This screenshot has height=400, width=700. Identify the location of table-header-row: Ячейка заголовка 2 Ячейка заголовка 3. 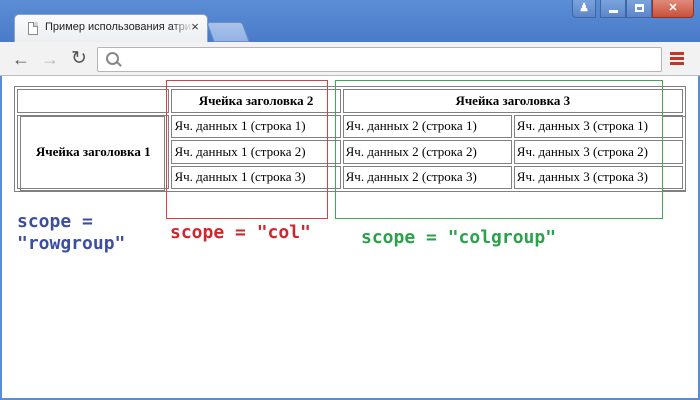
(350, 101).